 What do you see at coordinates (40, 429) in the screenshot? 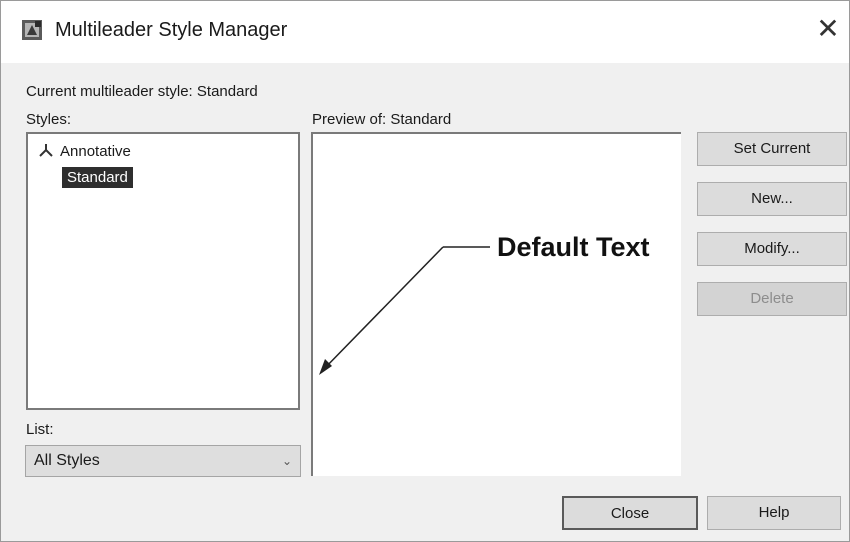
I see `list-label: List:` at bounding box center [40, 429].